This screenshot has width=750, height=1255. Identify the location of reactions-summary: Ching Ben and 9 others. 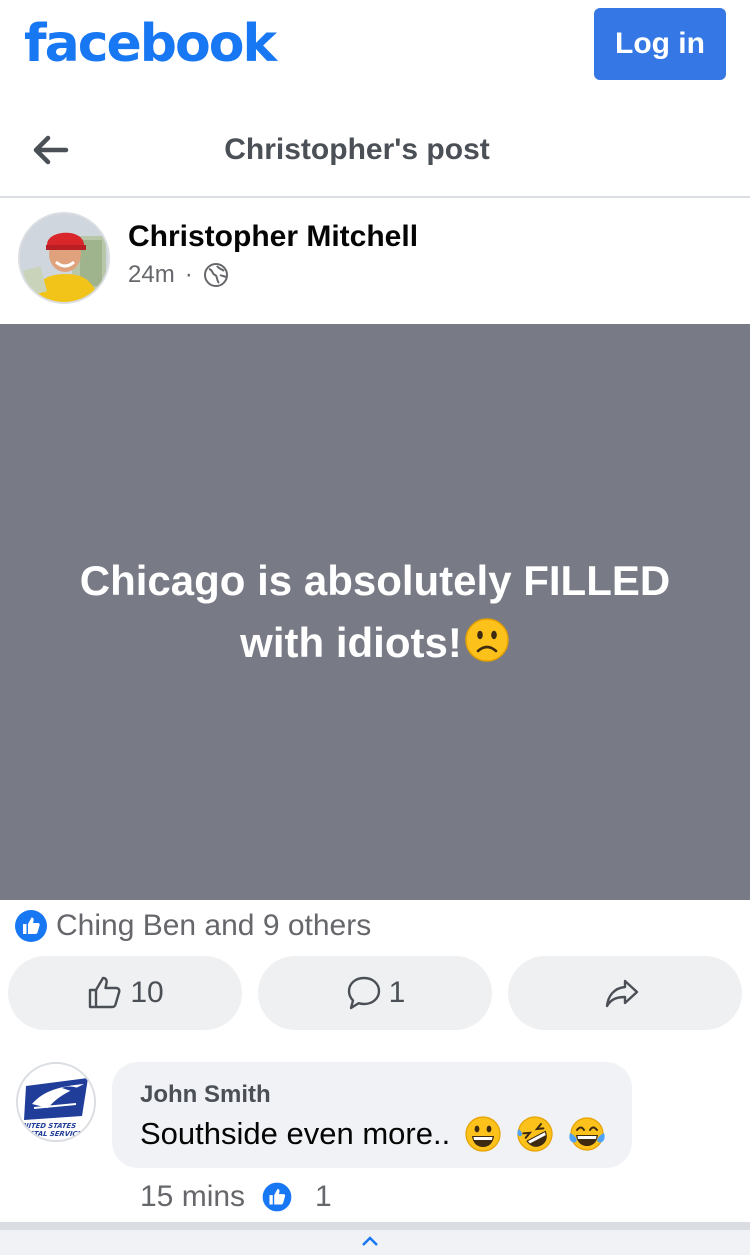
(192, 926).